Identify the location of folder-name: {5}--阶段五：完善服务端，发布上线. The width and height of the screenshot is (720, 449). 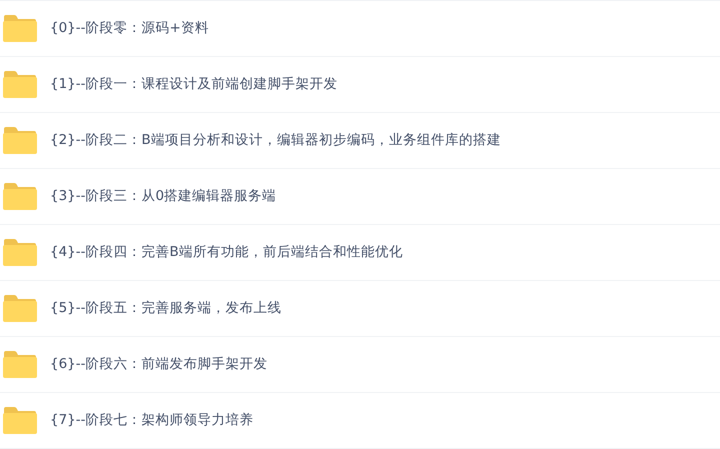
(166, 308).